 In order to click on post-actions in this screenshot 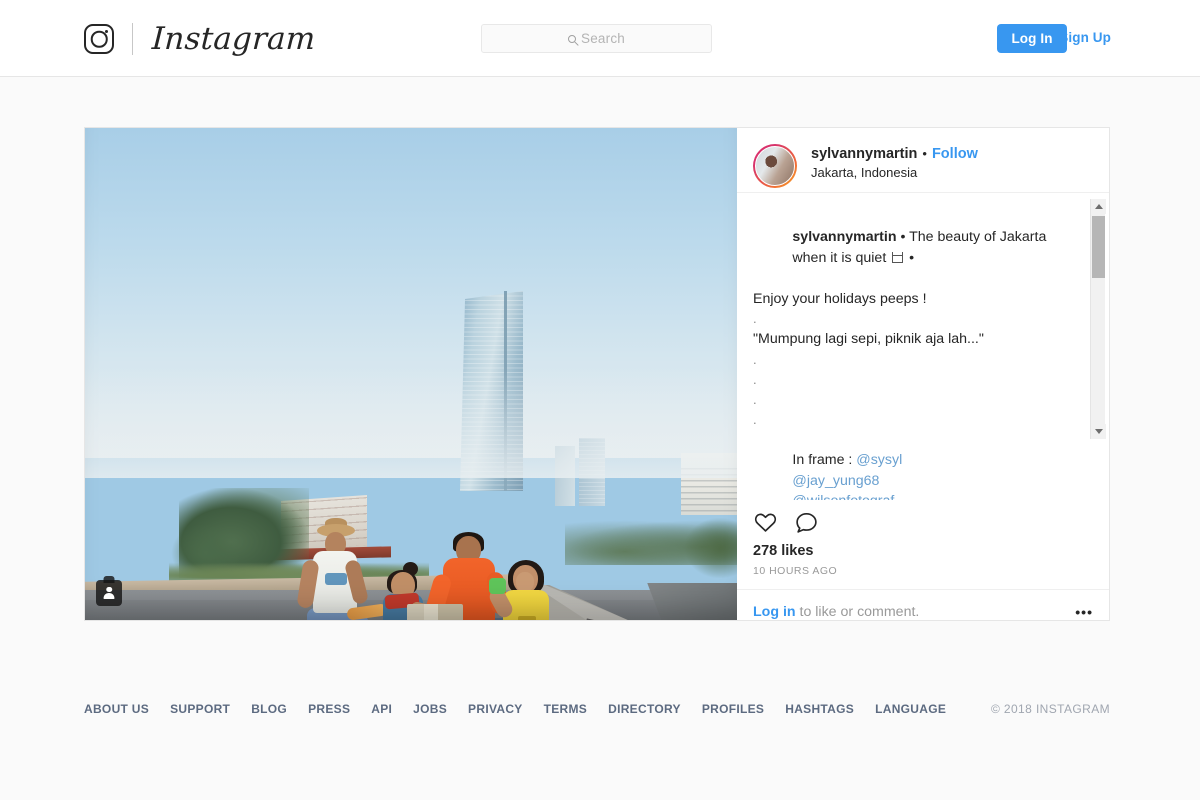, I will do `click(923, 517)`.